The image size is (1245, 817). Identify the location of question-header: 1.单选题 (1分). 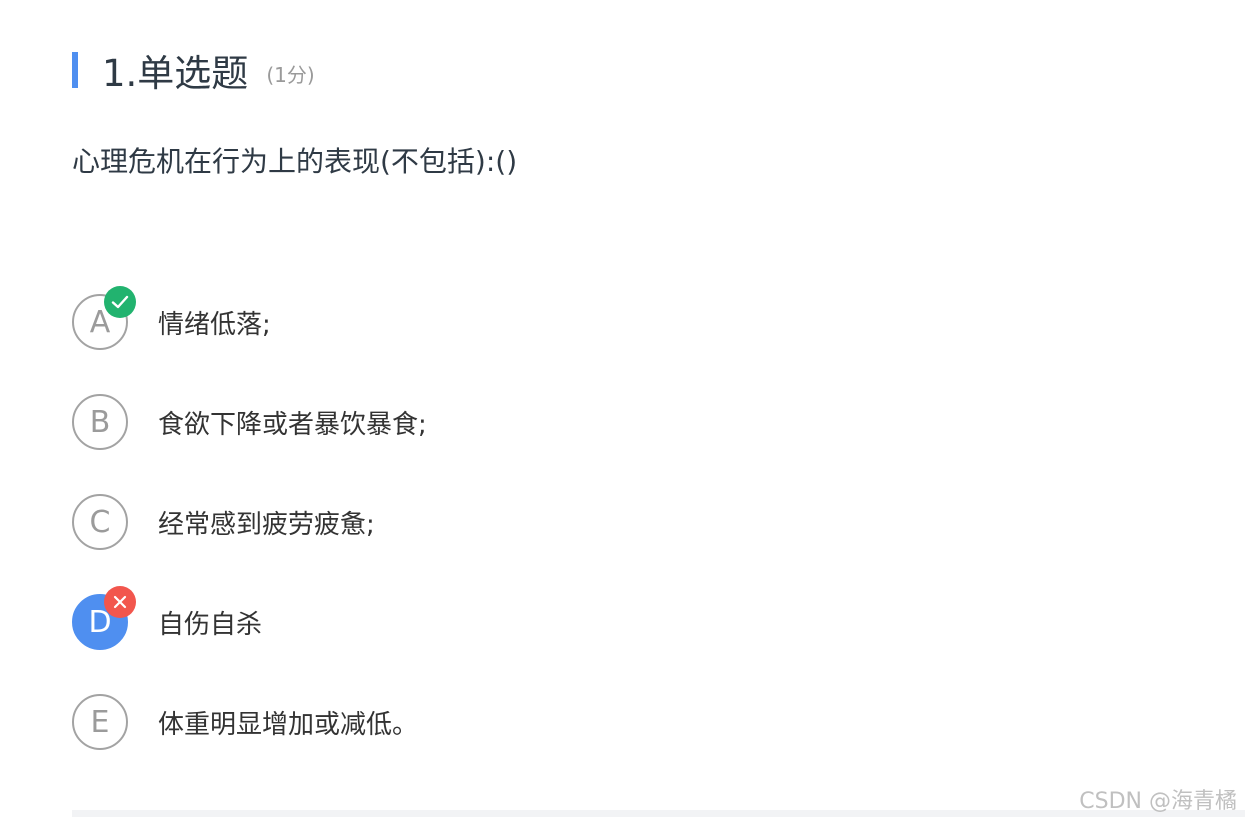
(193, 72).